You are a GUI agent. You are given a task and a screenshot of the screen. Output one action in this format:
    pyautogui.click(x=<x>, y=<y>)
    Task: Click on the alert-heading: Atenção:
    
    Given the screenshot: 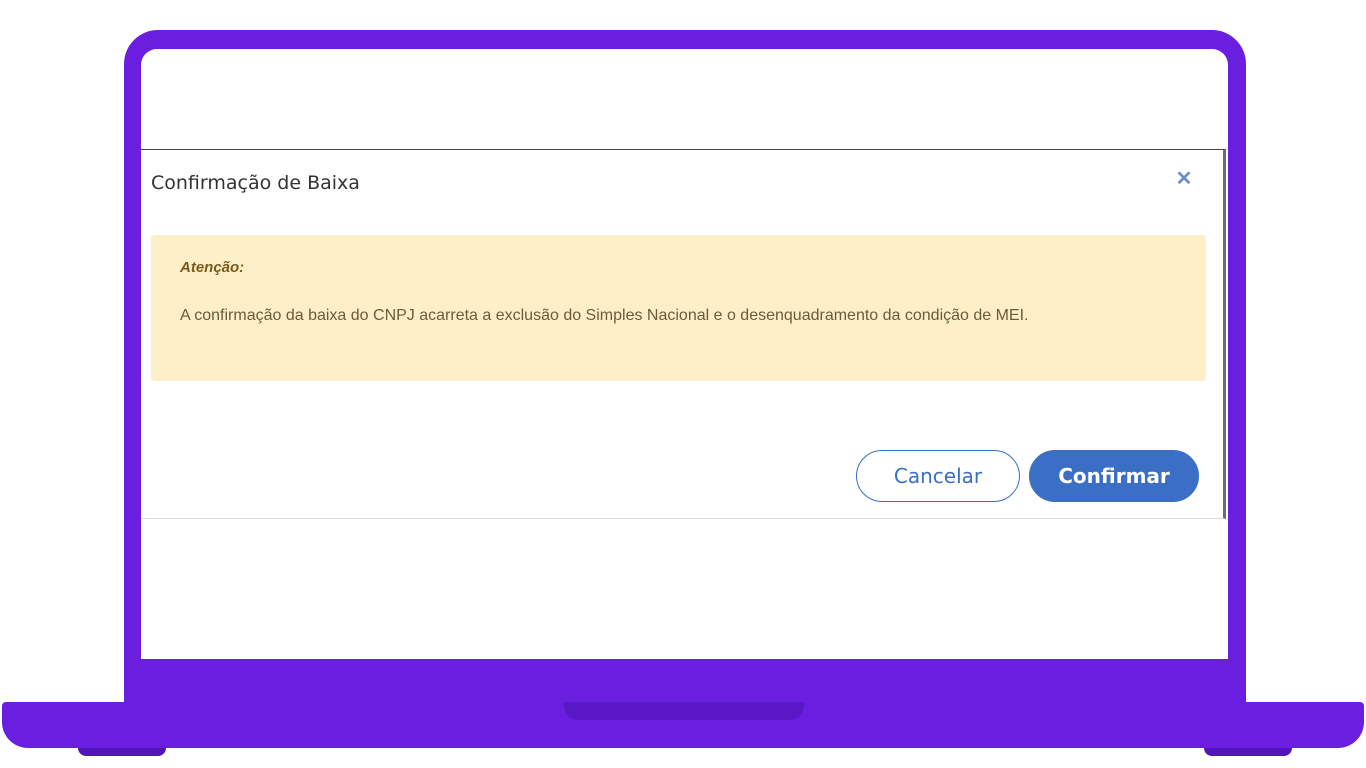 What is the action you would take?
    pyautogui.click(x=212, y=267)
    